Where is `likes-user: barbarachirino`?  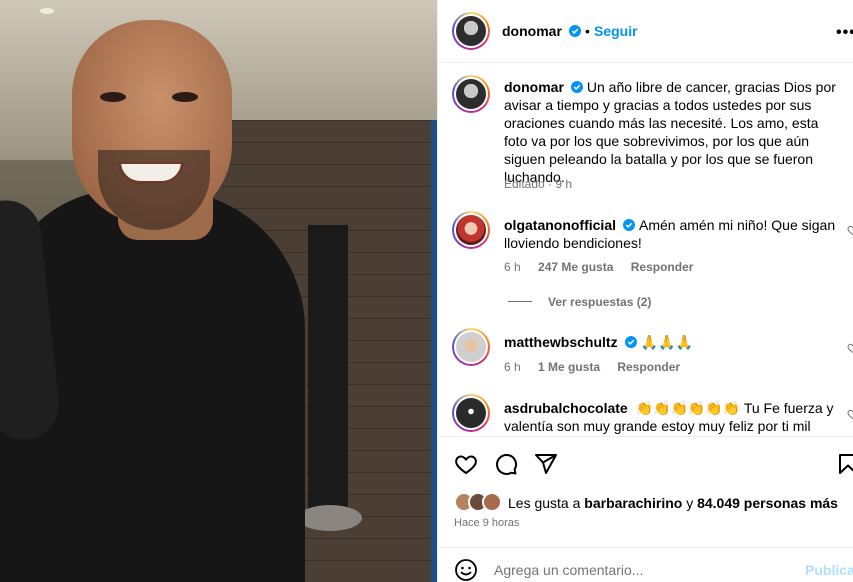 likes-user: barbarachirino is located at coordinates (633, 503).